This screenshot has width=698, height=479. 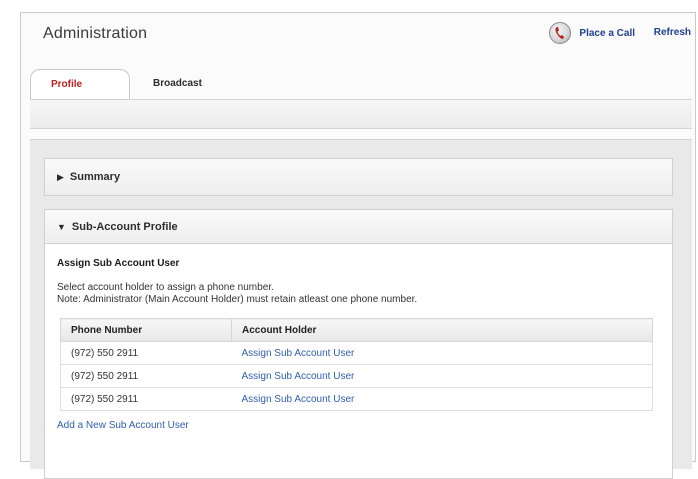 I want to click on table-header-row: Phone Number Account Holder, so click(x=356, y=330).